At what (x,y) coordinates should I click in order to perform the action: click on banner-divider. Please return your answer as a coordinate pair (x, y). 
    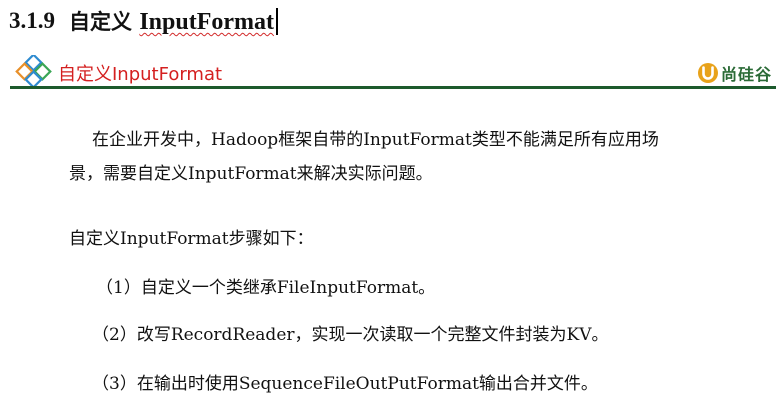
    Looking at the image, I should click on (393, 87).